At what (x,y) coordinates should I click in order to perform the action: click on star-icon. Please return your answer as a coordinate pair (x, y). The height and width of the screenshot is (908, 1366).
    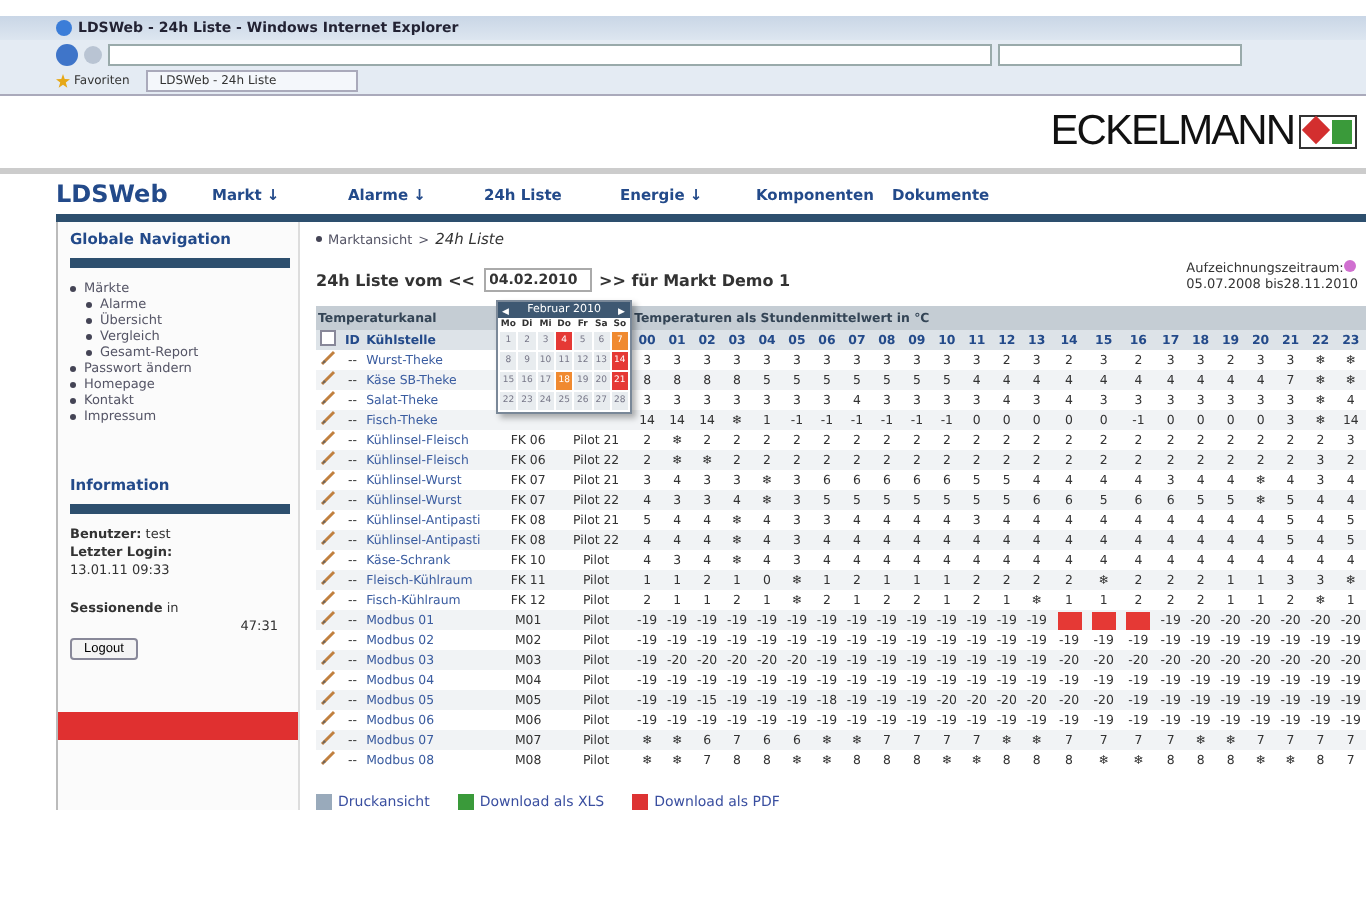
    Looking at the image, I should click on (63, 81).